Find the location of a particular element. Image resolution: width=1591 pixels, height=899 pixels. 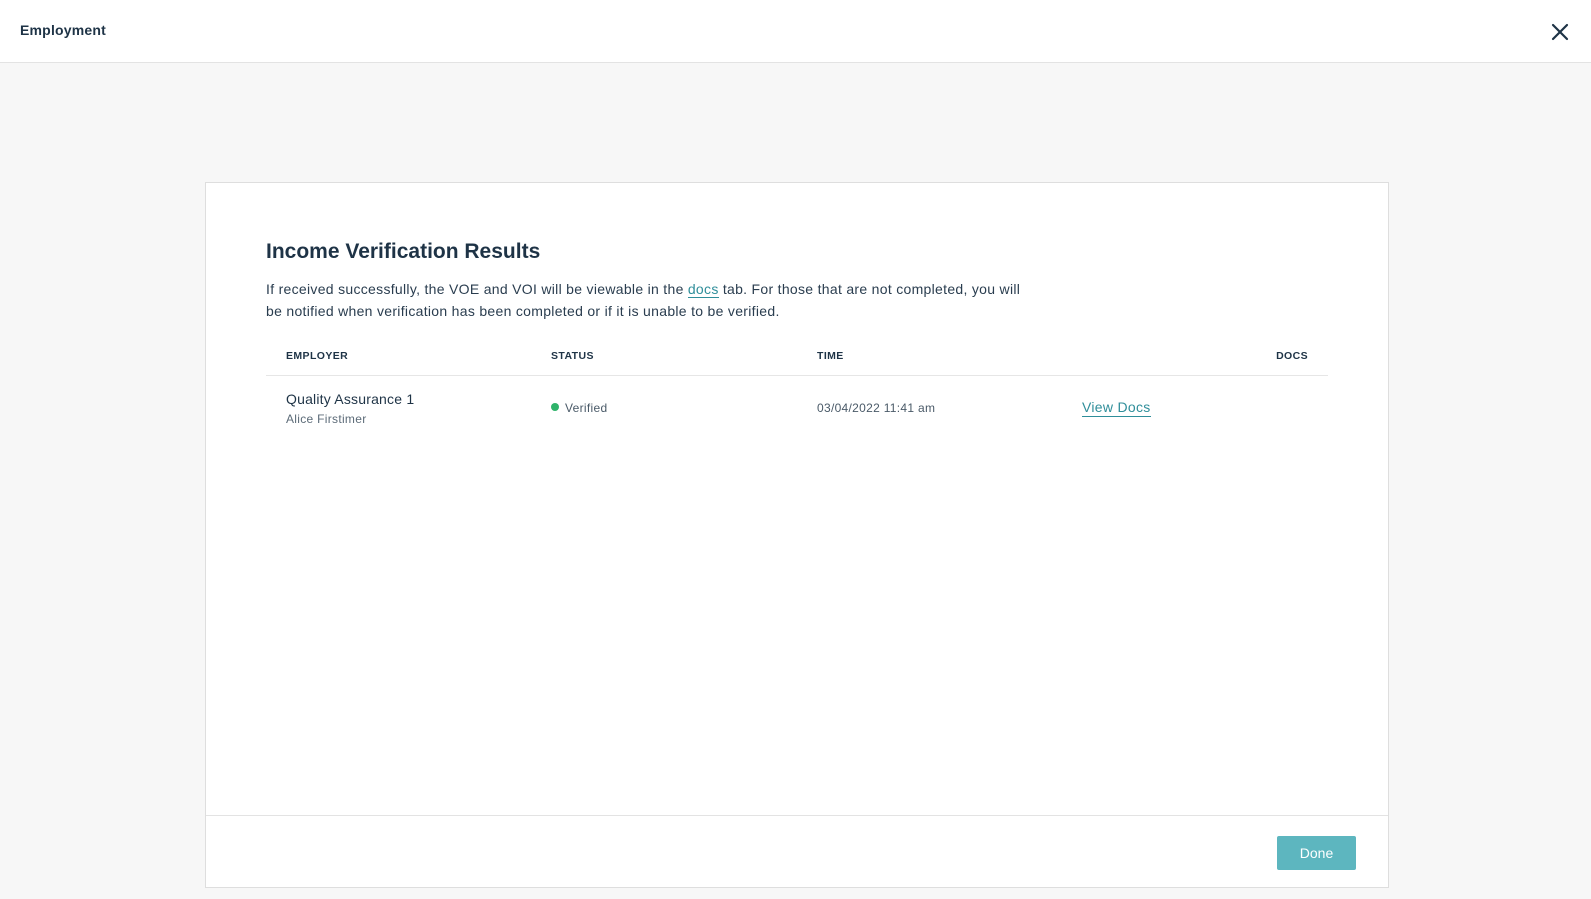

card-footer: Done is located at coordinates (797, 851).